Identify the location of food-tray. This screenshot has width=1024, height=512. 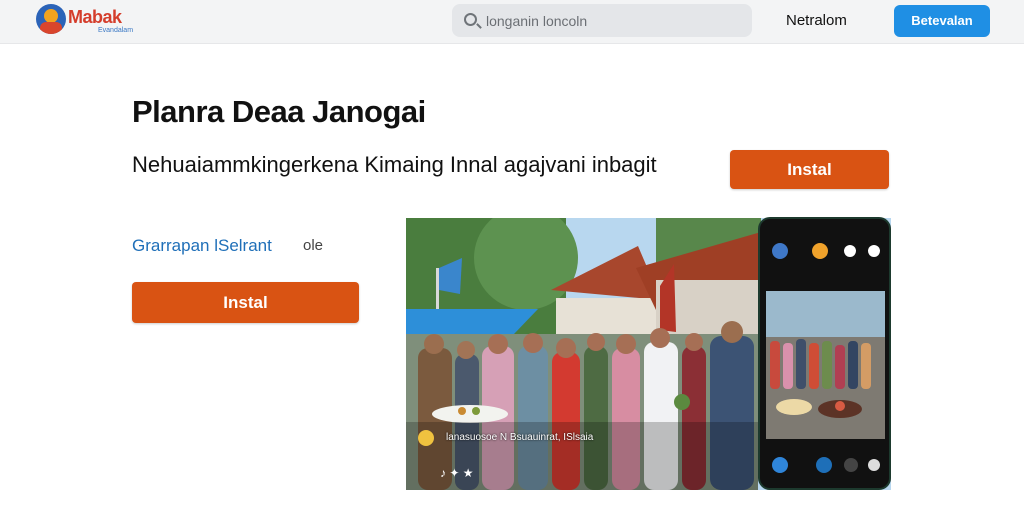
(470, 414).